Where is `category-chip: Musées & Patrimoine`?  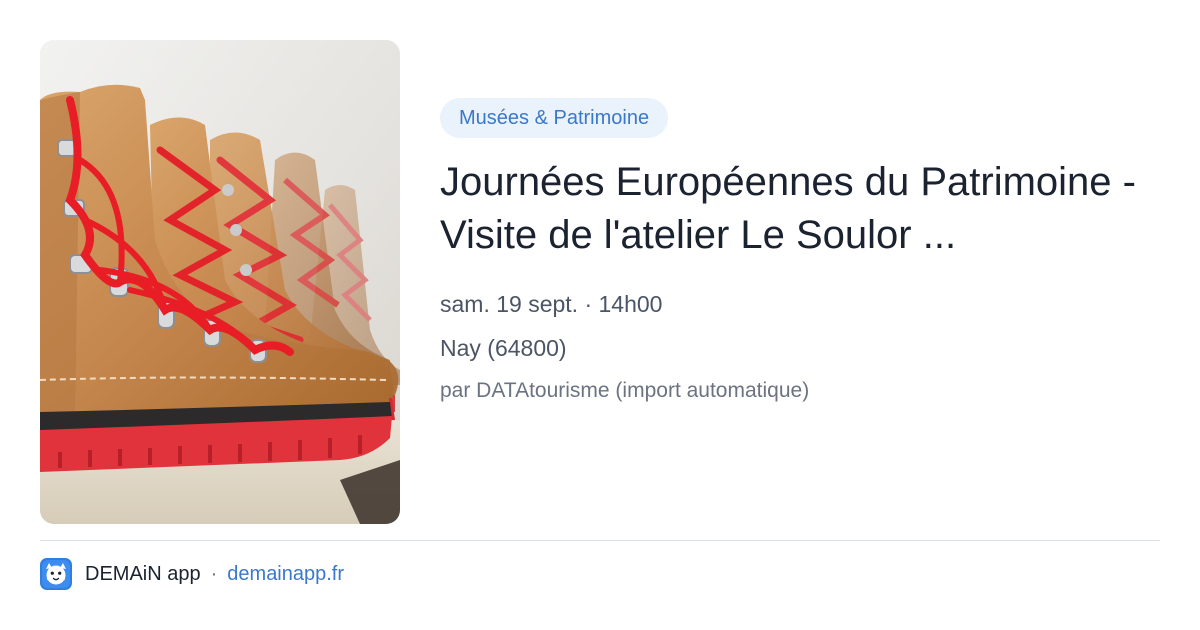 category-chip: Musées & Patrimoine is located at coordinates (554, 118).